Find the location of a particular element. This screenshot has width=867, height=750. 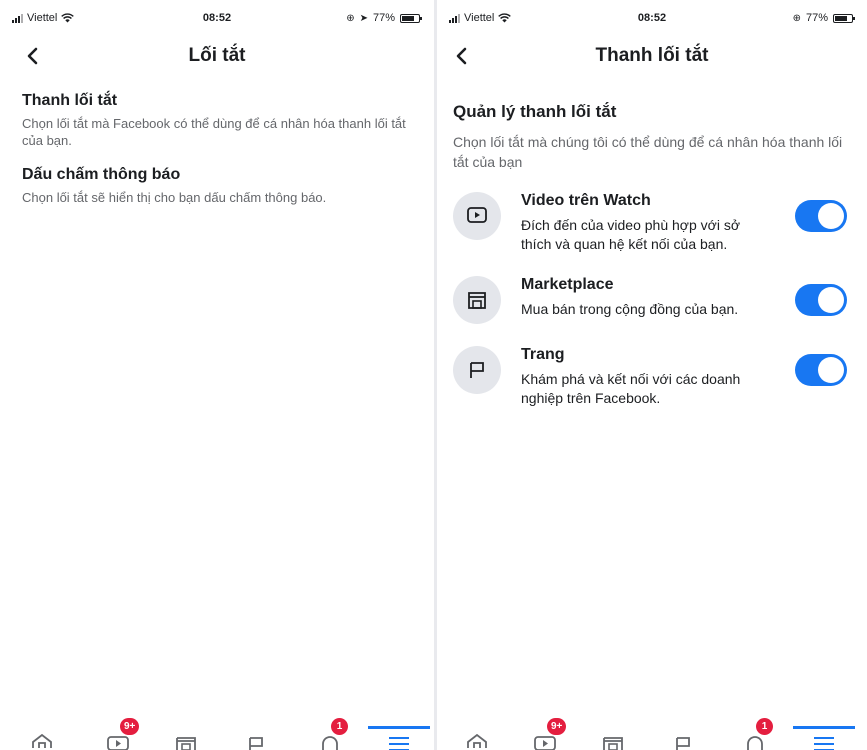

navigation-bar: Thanh lối tắt is located at coordinates (652, 56).